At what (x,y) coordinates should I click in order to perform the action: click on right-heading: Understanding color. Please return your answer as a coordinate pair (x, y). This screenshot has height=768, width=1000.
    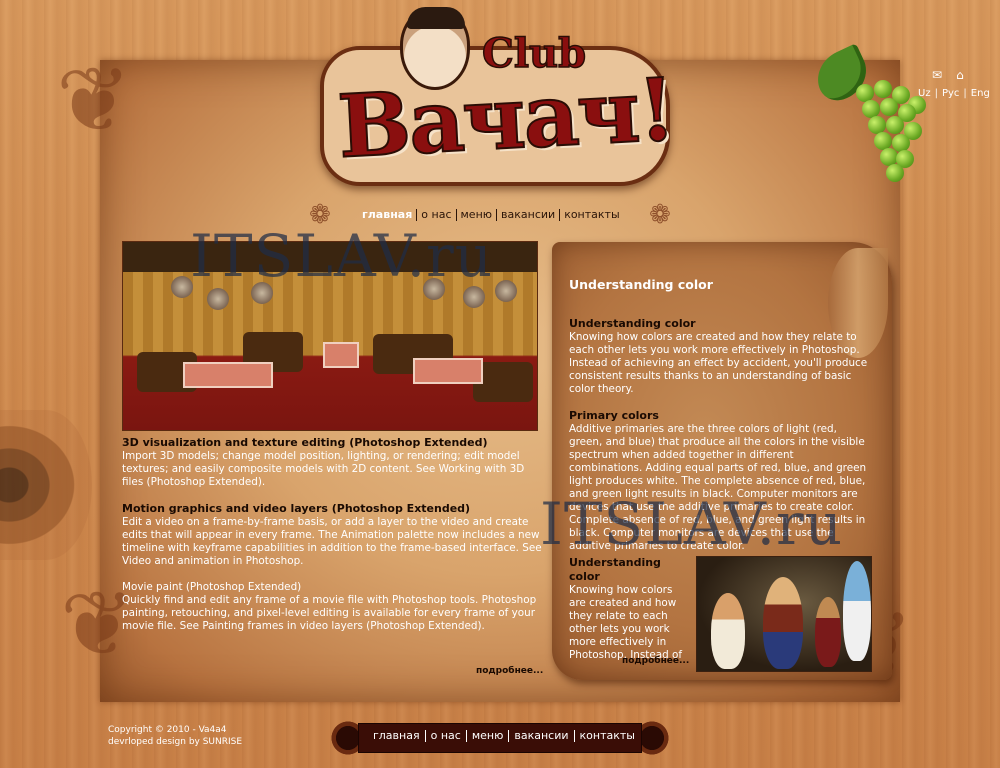
    Looking at the image, I should click on (641, 284).